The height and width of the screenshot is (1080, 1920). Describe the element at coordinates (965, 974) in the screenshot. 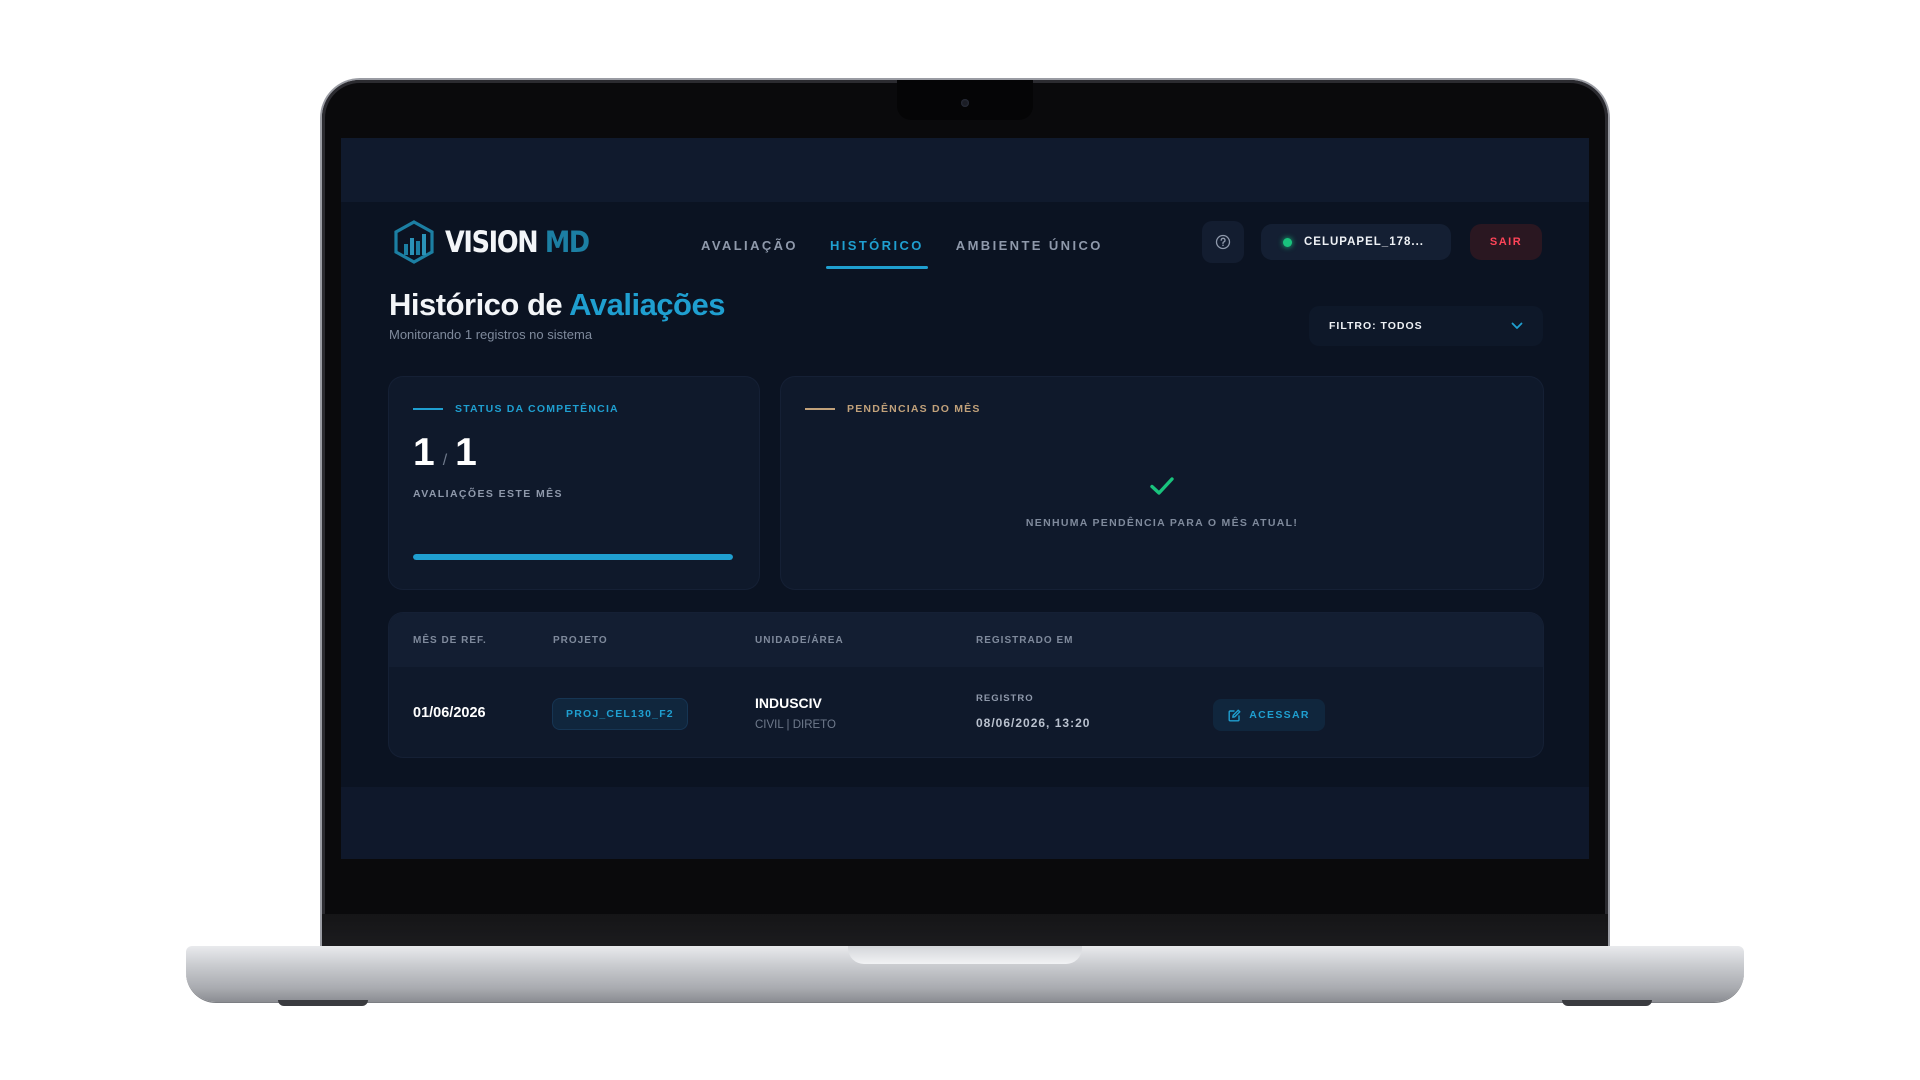

I see `laptop-base` at that location.